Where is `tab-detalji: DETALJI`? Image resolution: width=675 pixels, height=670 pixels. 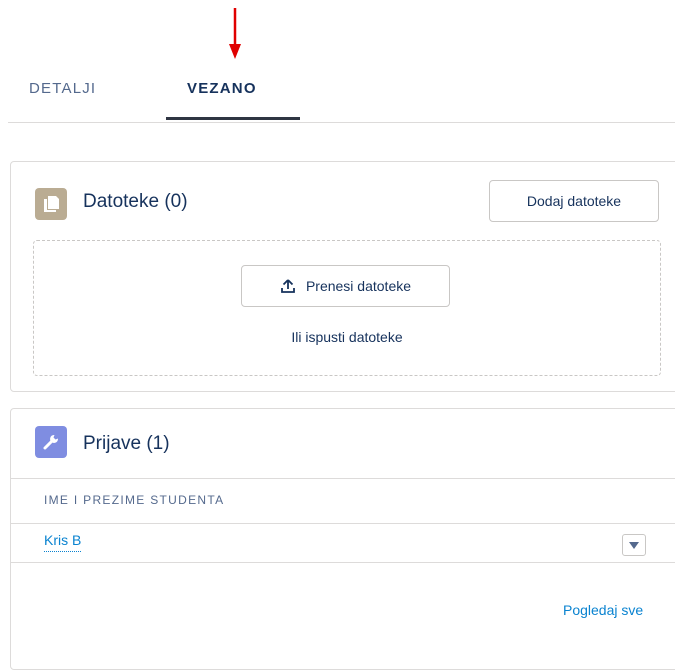
tab-detalji: DETALJI is located at coordinates (62, 88).